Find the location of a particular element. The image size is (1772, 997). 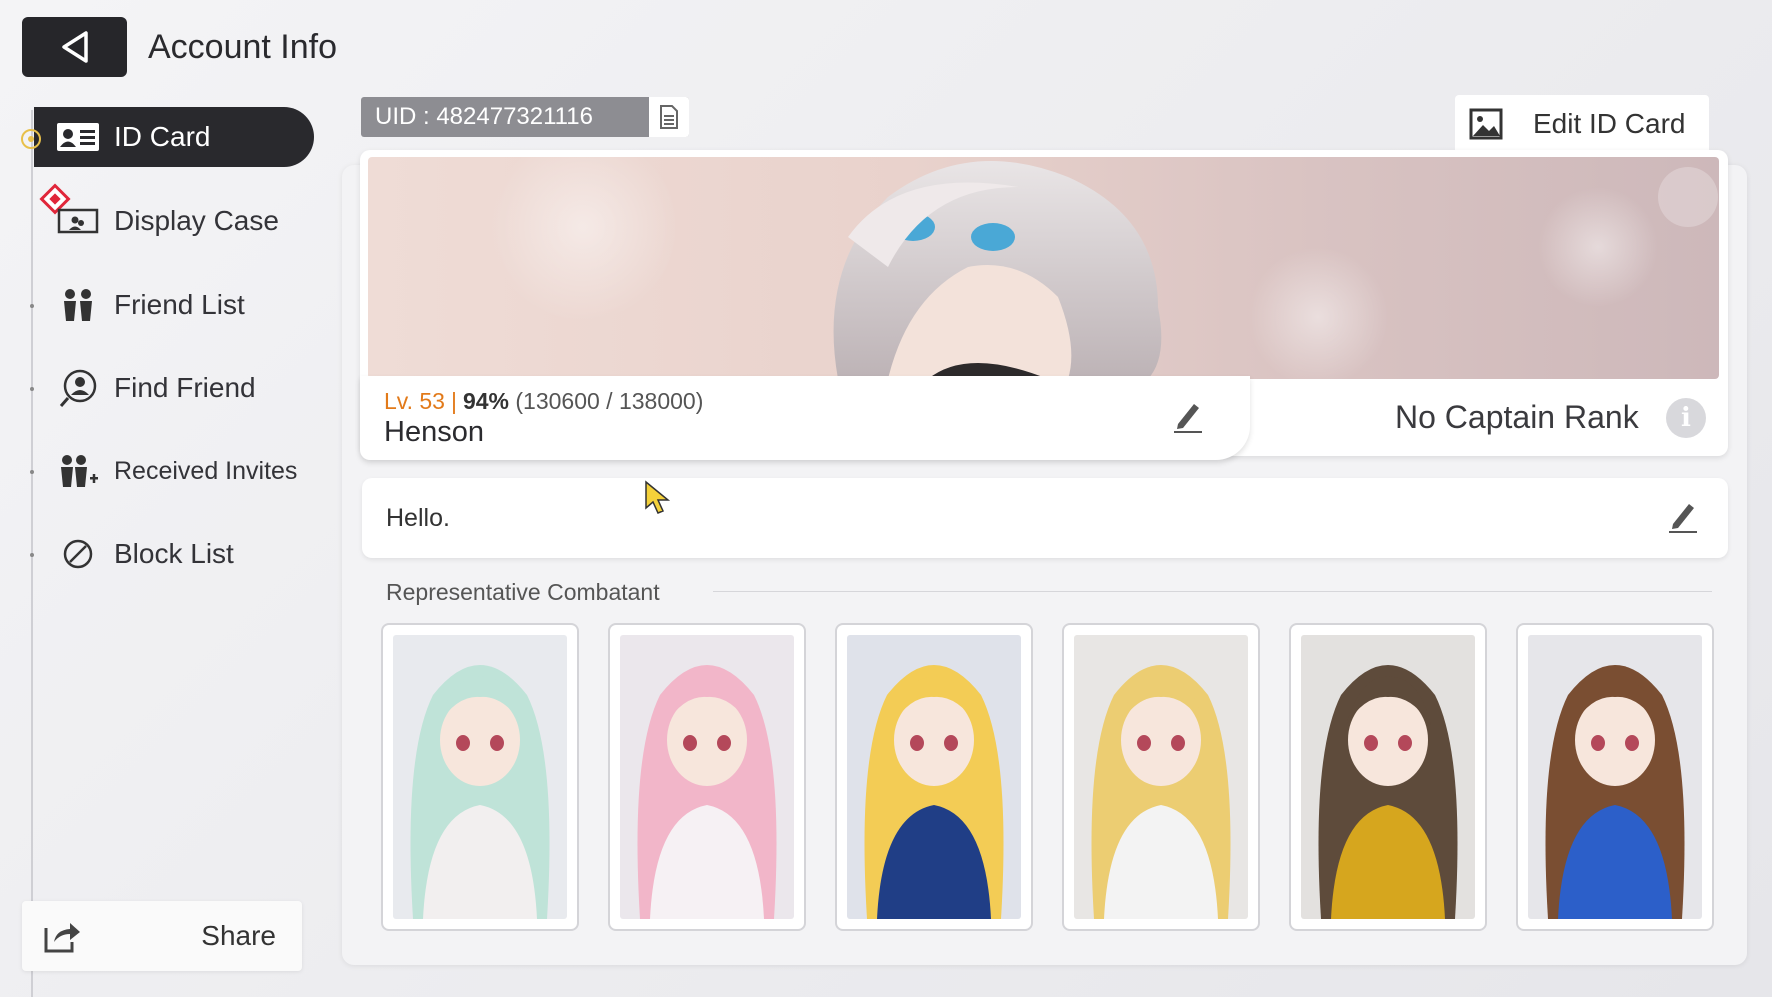

page-title: Account Info is located at coordinates (243, 47).